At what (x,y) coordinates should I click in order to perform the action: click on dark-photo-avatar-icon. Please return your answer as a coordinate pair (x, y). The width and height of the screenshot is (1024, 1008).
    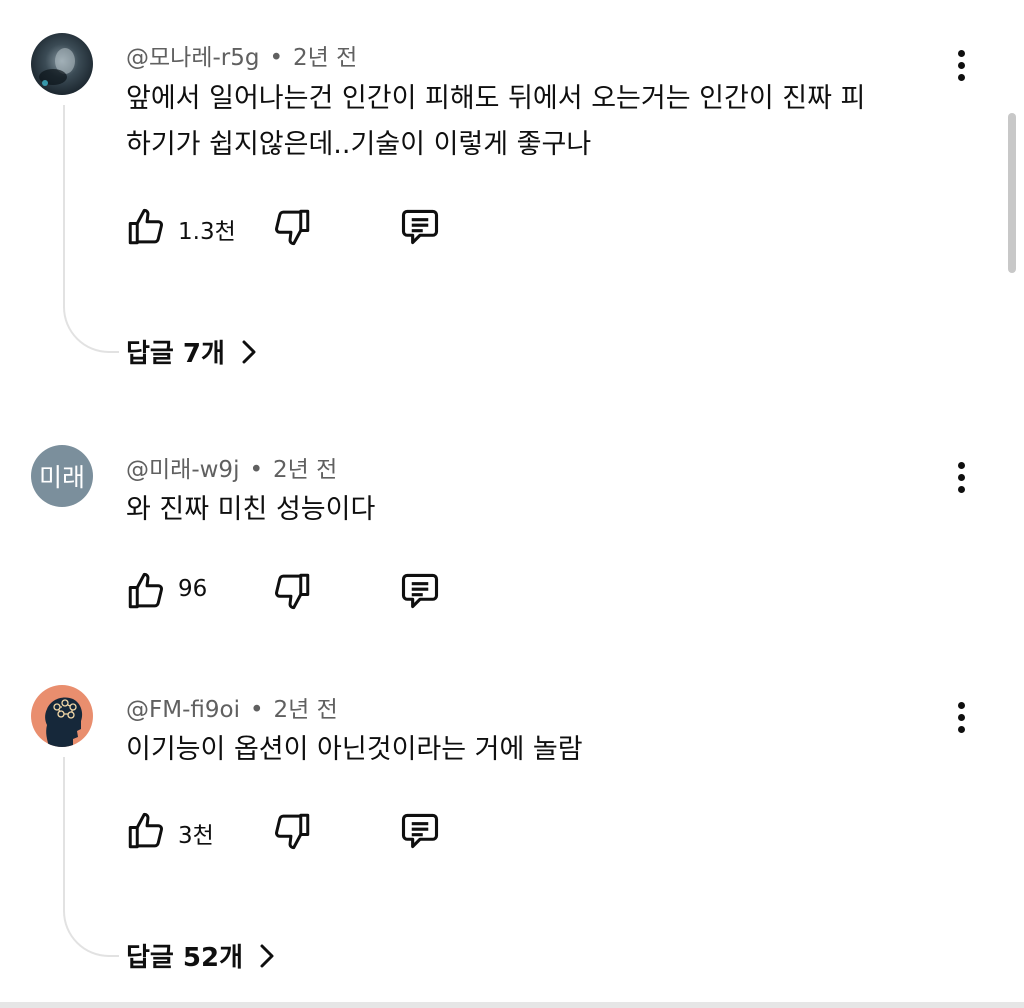
    Looking at the image, I should click on (62, 64).